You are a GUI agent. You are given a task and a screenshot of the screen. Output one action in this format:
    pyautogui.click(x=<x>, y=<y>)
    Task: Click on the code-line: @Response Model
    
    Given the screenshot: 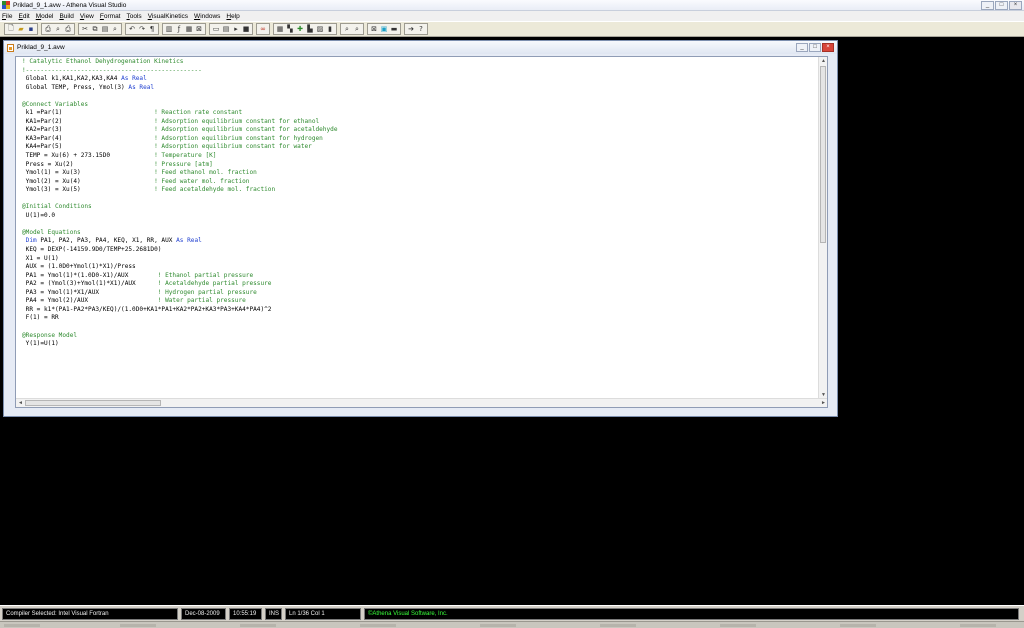 What is the action you would take?
    pyautogui.click(x=180, y=336)
    